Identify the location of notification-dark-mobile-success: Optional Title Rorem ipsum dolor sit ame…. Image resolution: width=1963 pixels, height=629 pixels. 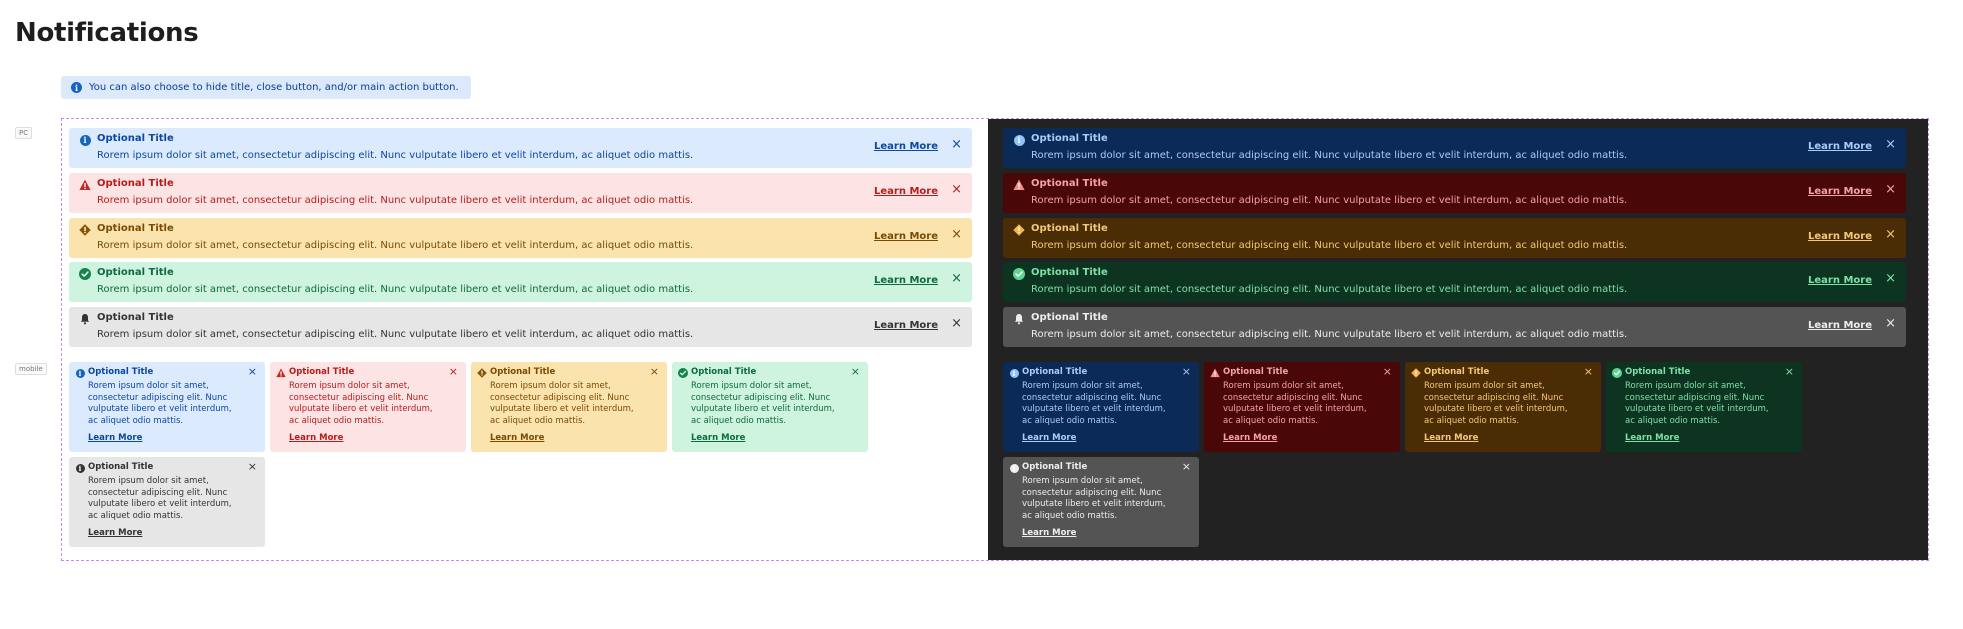
(1704, 407).